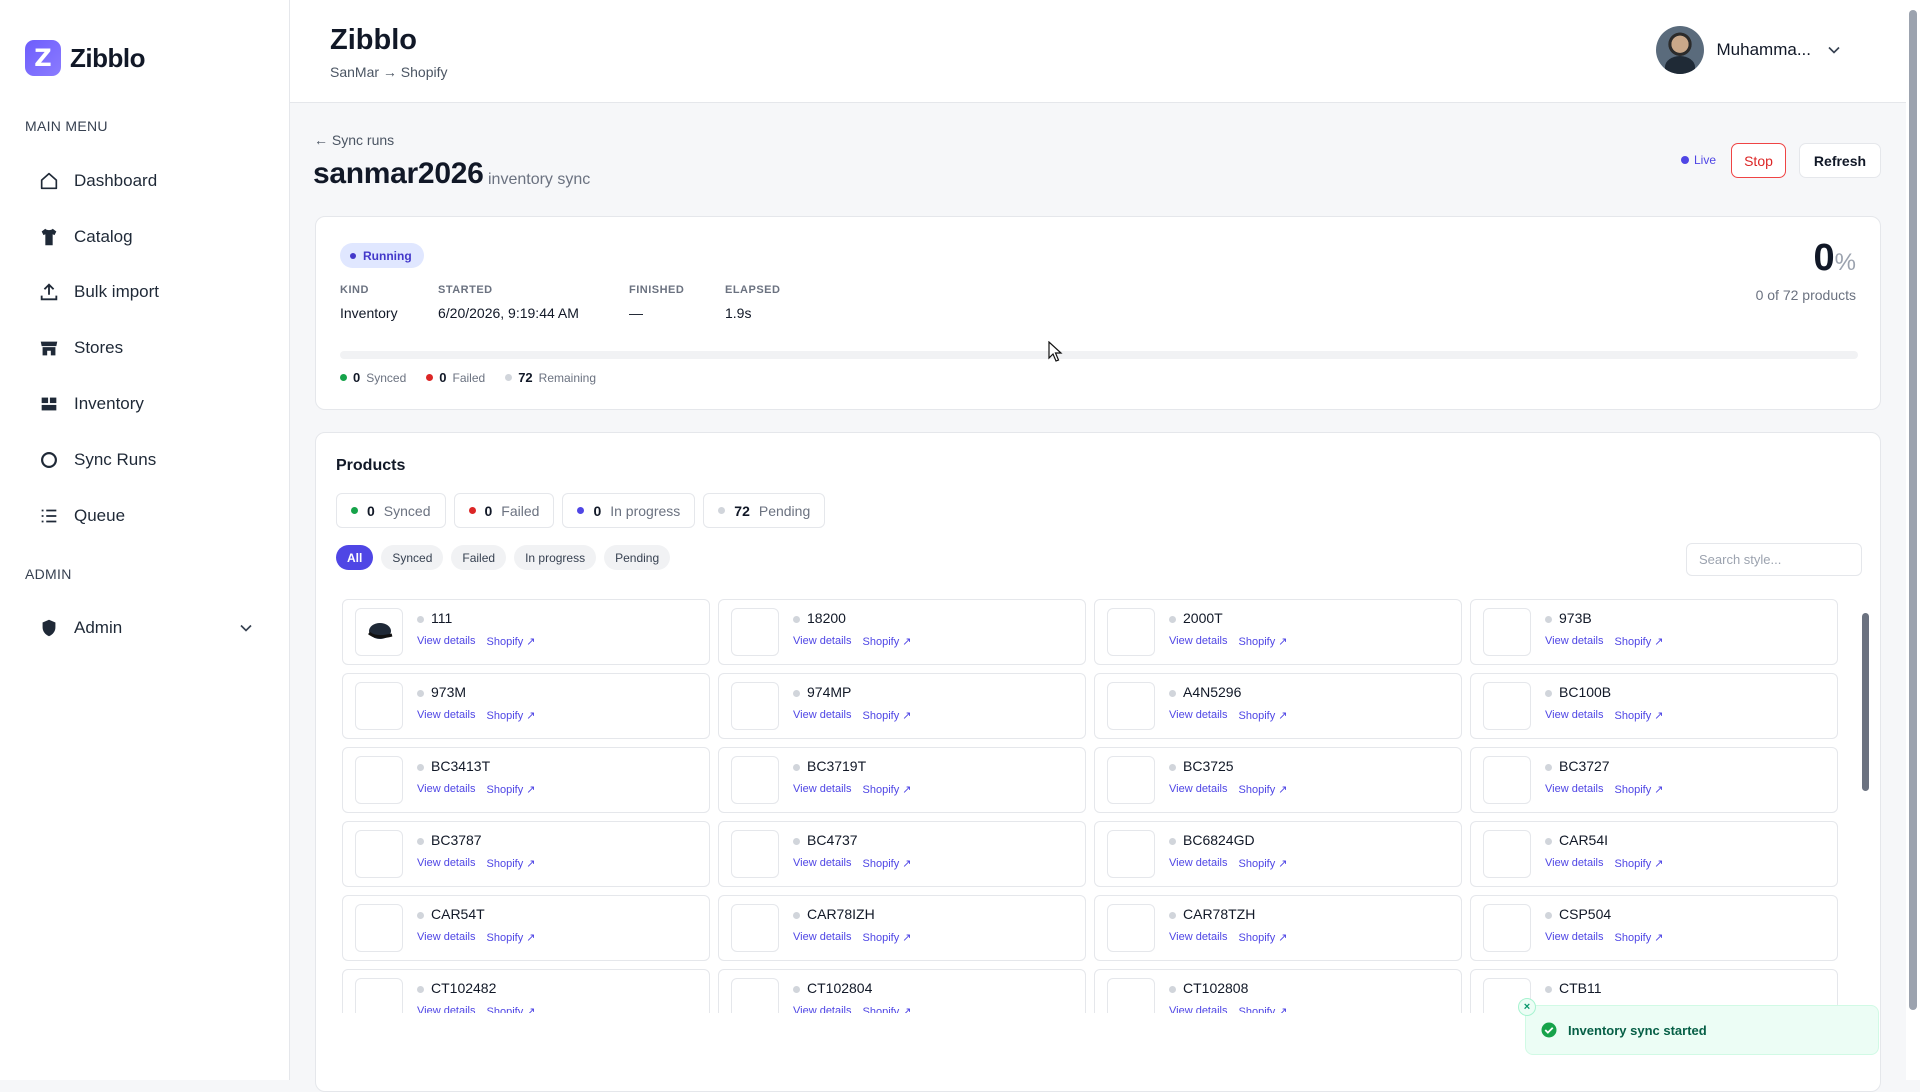  What do you see at coordinates (902, 706) in the screenshot?
I see `product-card: 974MP View details Shopify ↗` at bounding box center [902, 706].